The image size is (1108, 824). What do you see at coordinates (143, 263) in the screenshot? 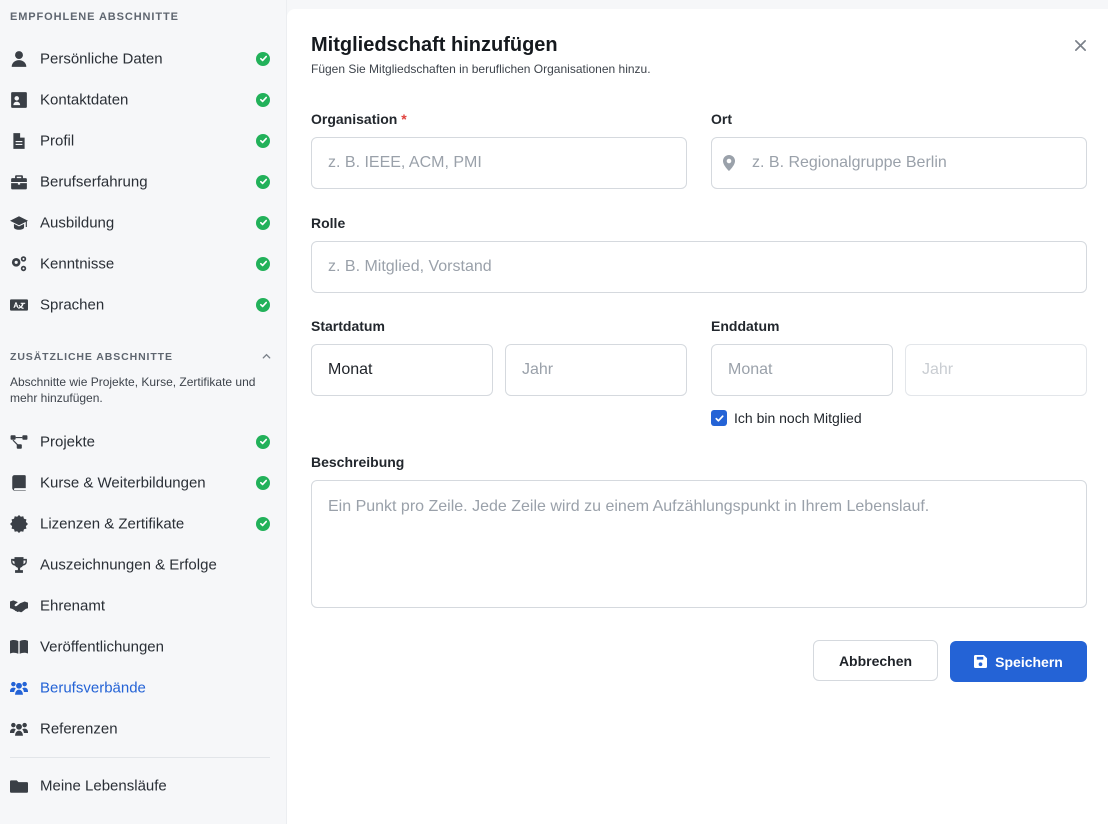
I see `sidebar-item-skills: Kenntnisse` at bounding box center [143, 263].